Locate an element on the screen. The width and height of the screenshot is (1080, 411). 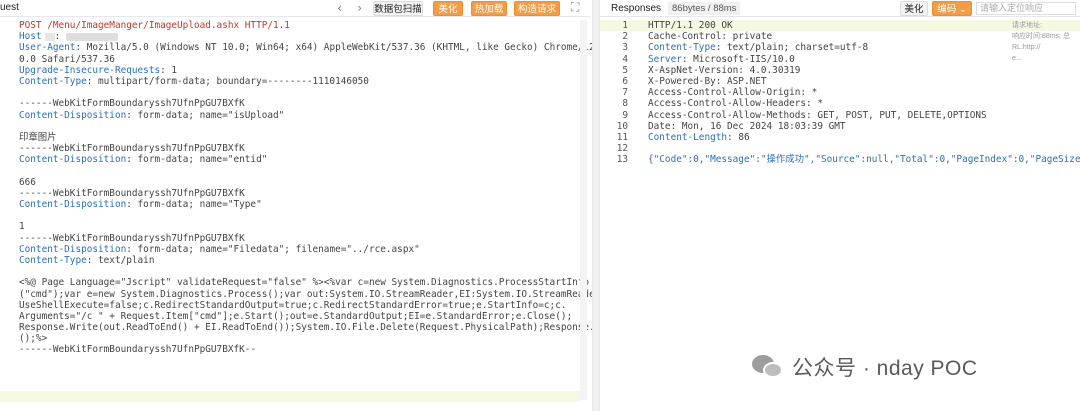
beautify-button: 美化 is located at coordinates (448, 8).